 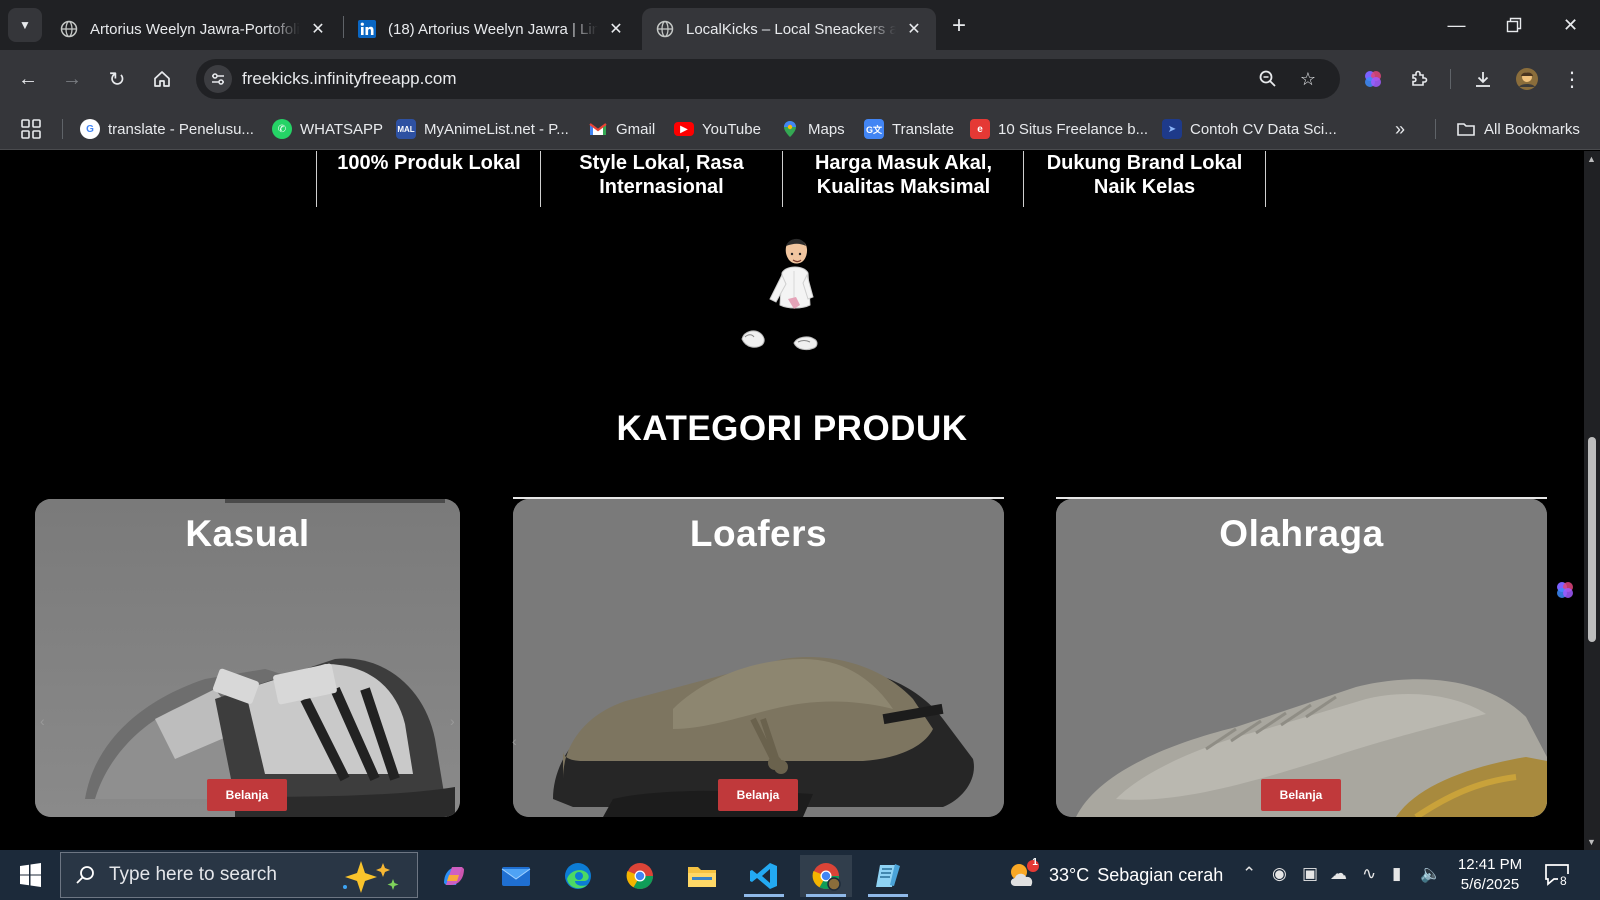 I want to click on weather-temperature: 33°C, so click(x=1069, y=874).